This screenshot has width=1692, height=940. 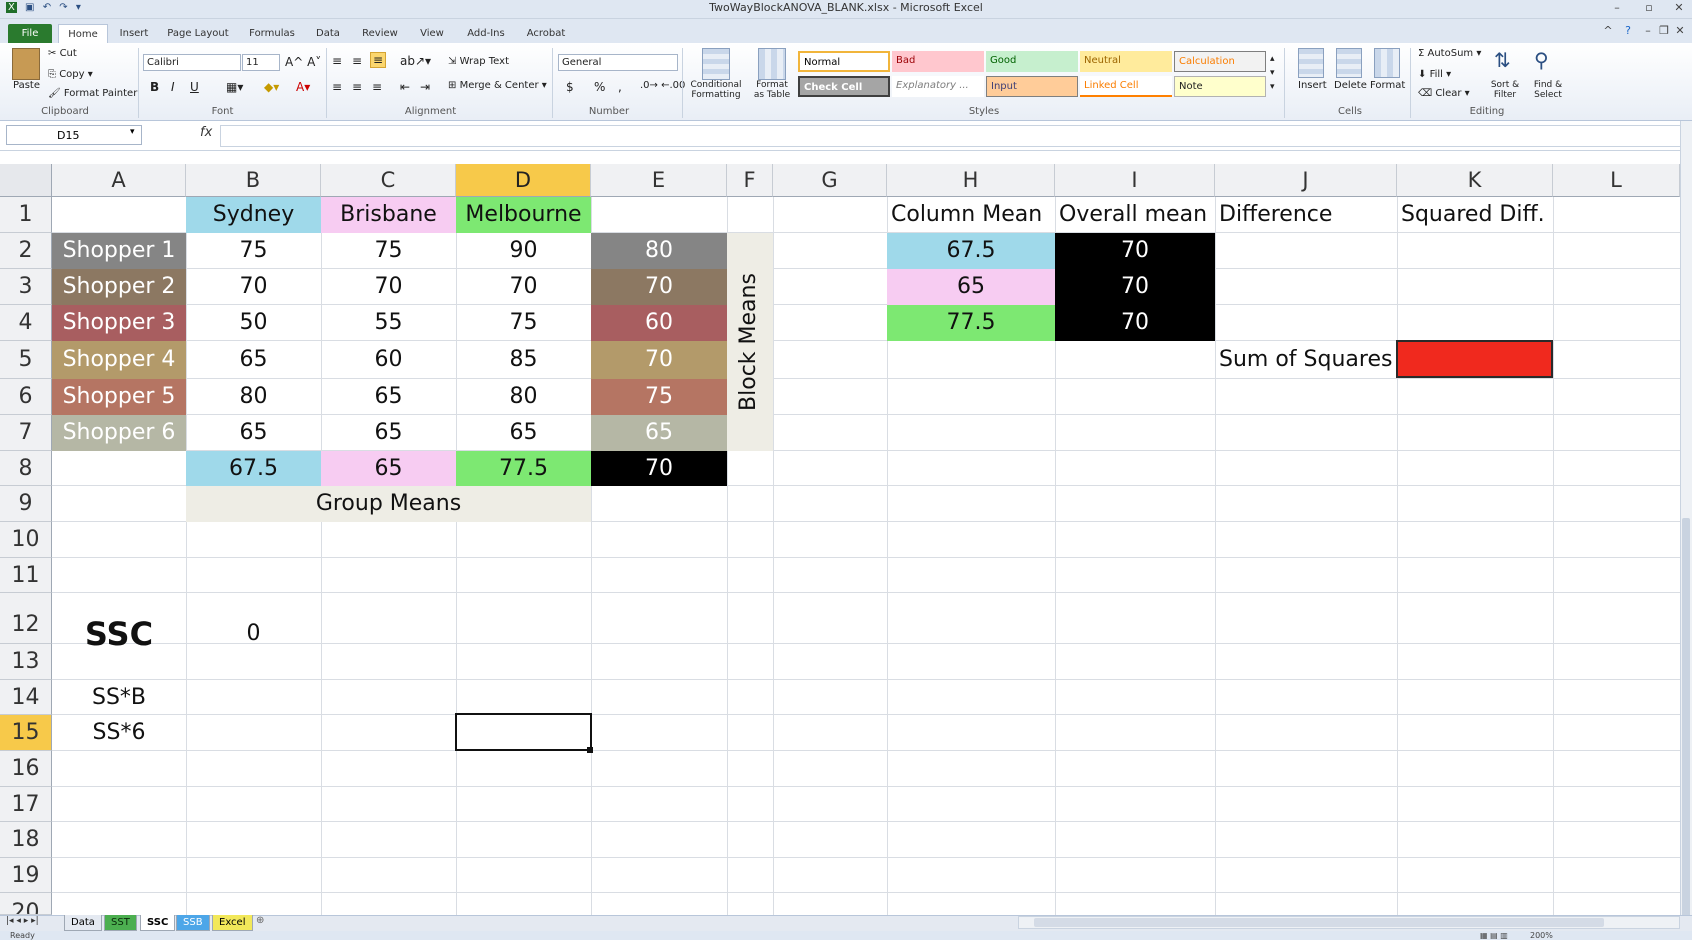 What do you see at coordinates (1126, 86) in the screenshot?
I see `style-linked-cell: Linked Cell` at bounding box center [1126, 86].